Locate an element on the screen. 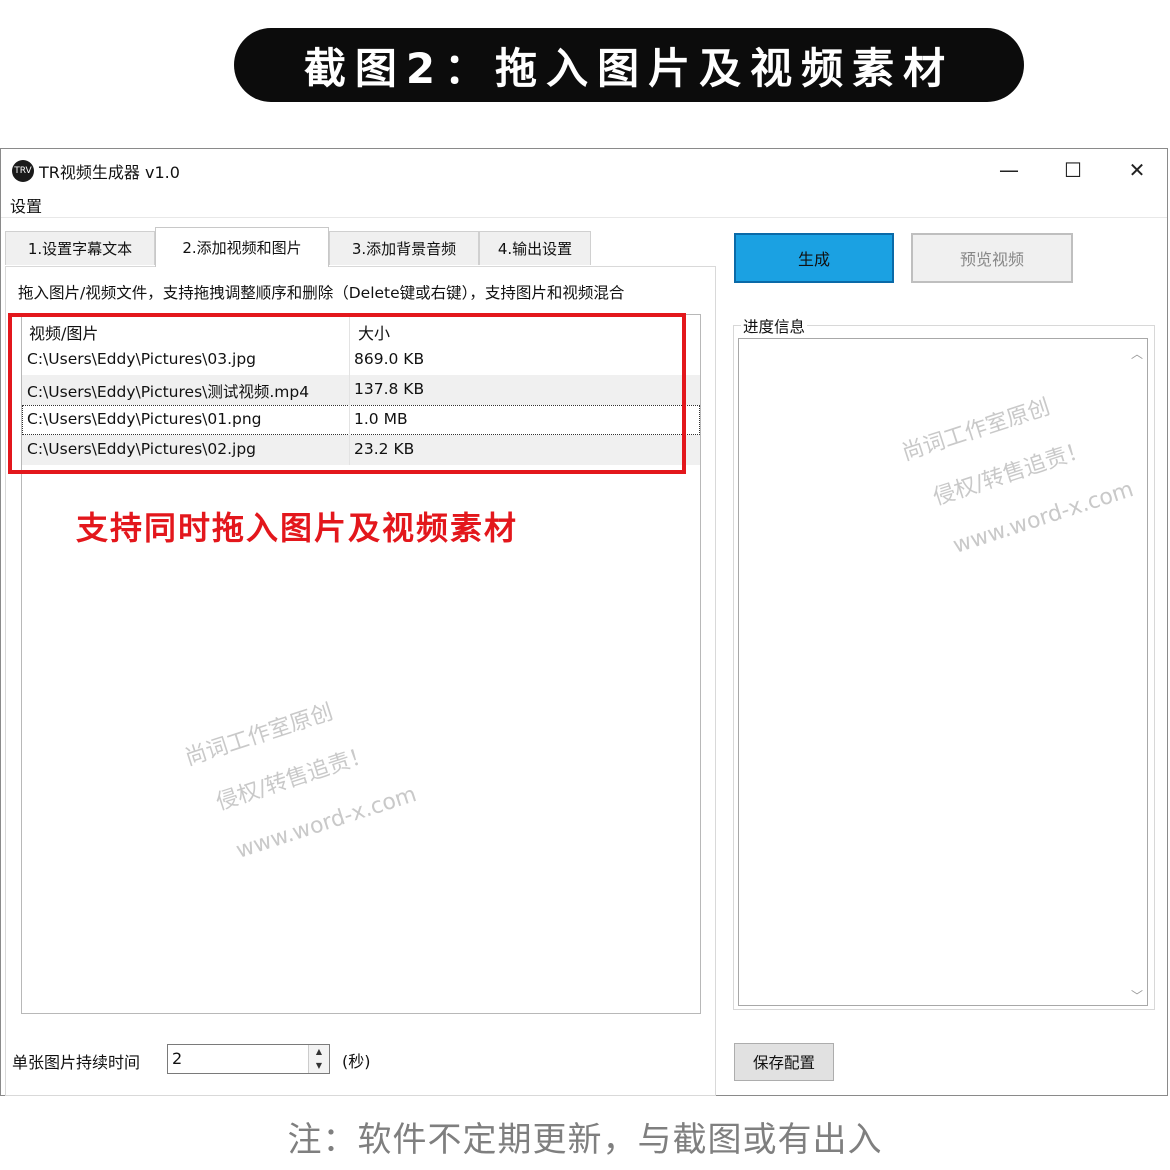 This screenshot has height=1170, width=1170. stepper-buttons: ▲ ▼ is located at coordinates (318, 1059).